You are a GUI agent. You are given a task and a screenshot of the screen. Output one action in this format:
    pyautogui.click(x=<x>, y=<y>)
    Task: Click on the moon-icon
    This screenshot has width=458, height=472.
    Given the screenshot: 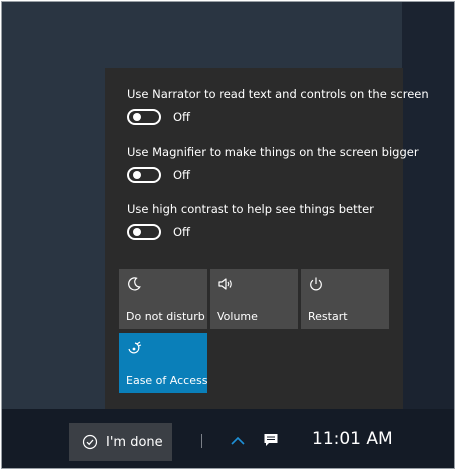 What is the action you would take?
    pyautogui.click(x=134, y=284)
    